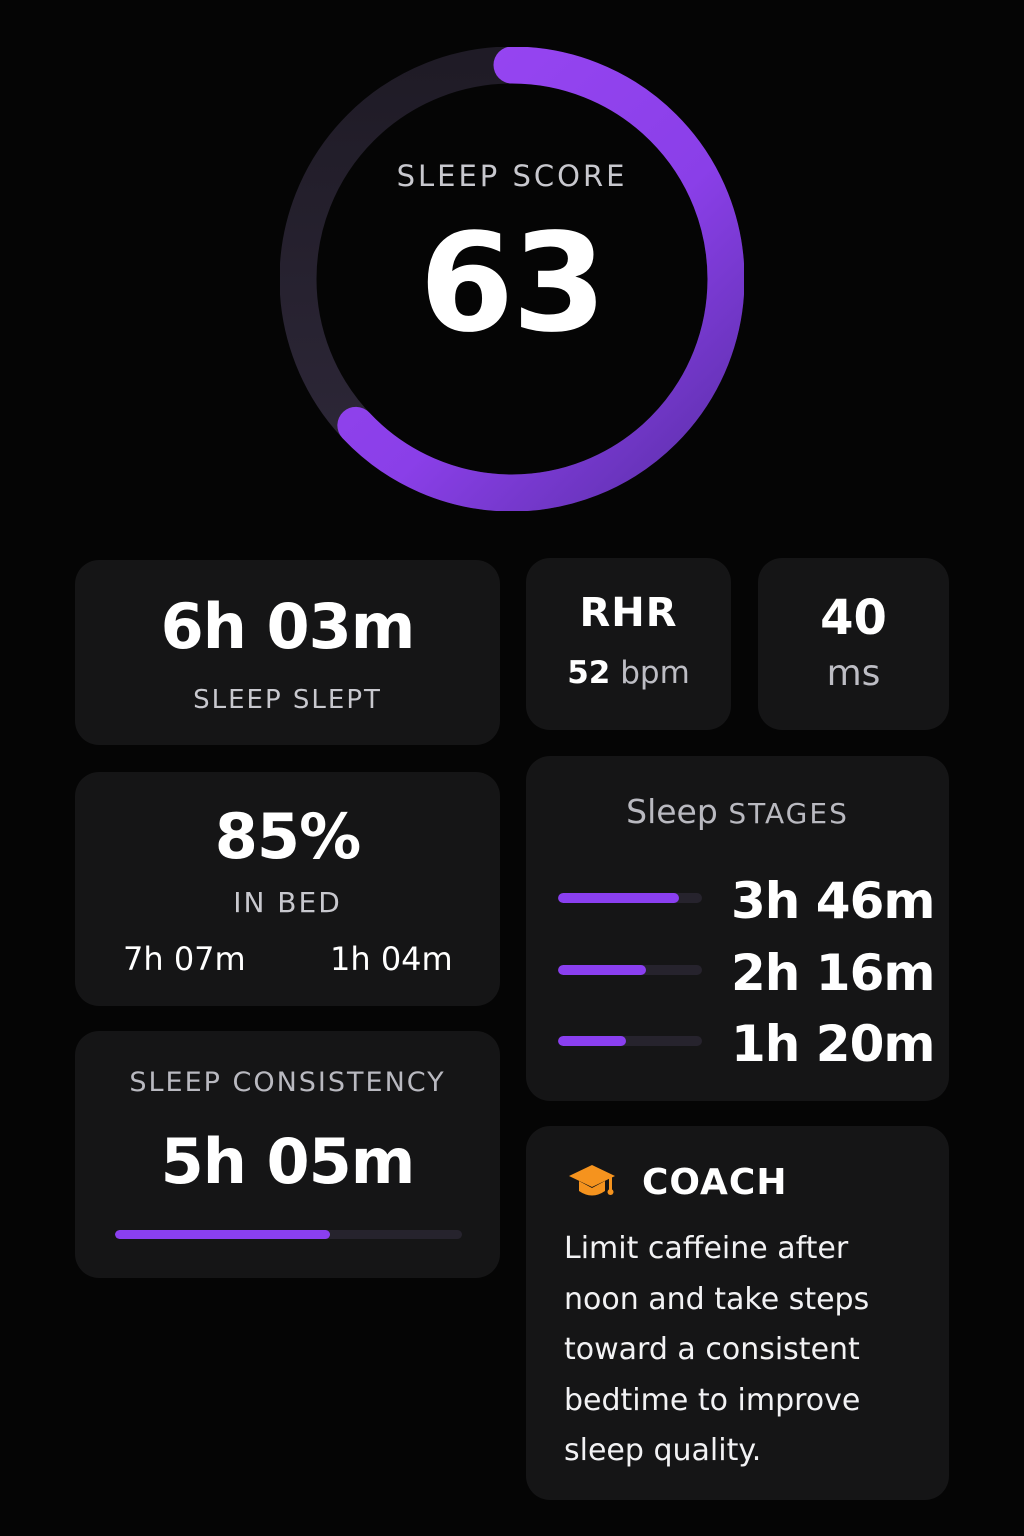 The width and height of the screenshot is (1024, 1536). Describe the element at coordinates (184, 959) in the screenshot. I see `time-in-bed-value: 7h 07m` at that location.